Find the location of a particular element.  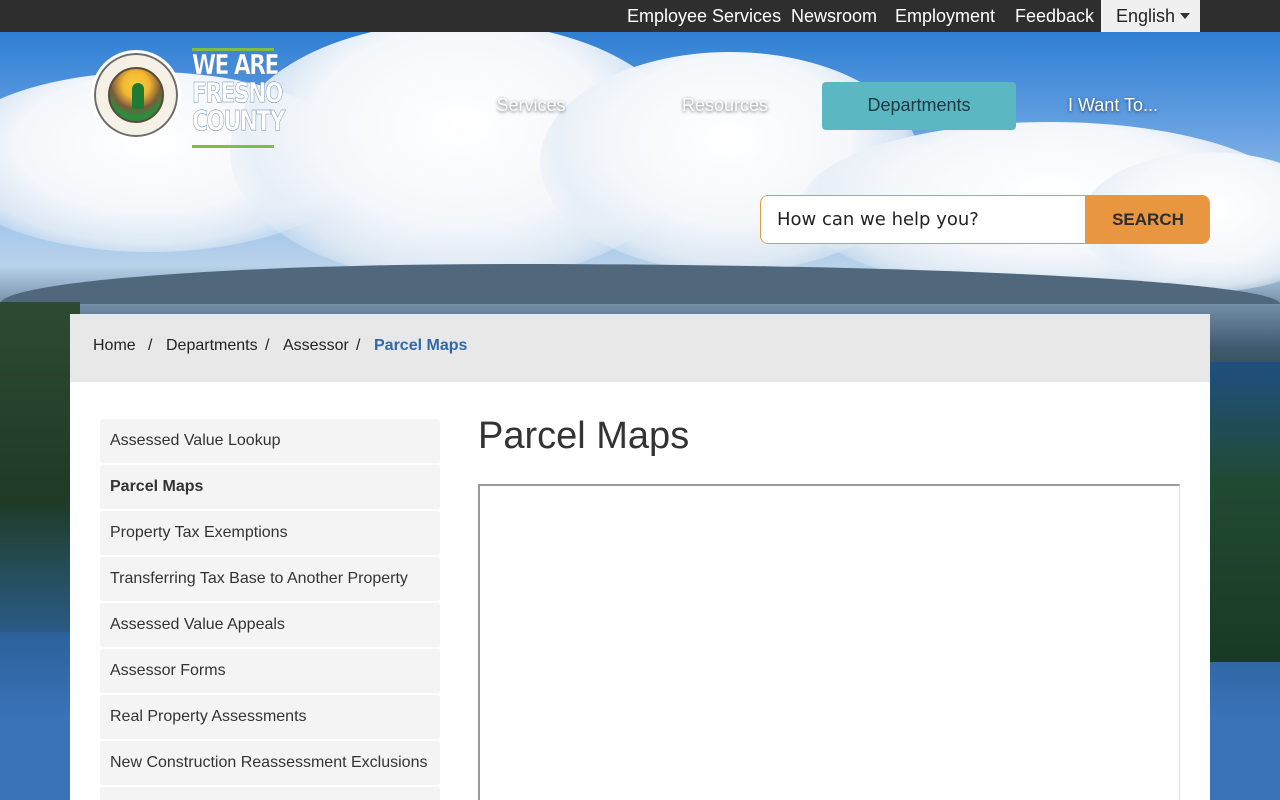

sidebar-item-new-construction-exclusions: New Construction Reassessment Exclusions is located at coordinates (270, 763).